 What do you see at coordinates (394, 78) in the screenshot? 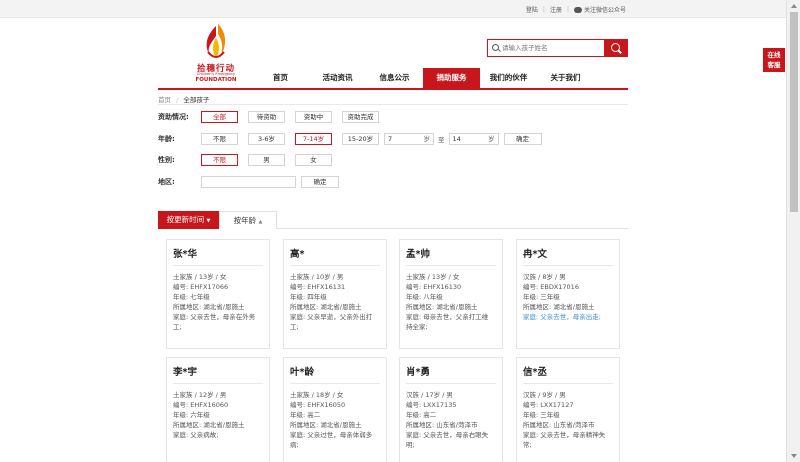
I see `nav-disclosure: 信息公示` at bounding box center [394, 78].